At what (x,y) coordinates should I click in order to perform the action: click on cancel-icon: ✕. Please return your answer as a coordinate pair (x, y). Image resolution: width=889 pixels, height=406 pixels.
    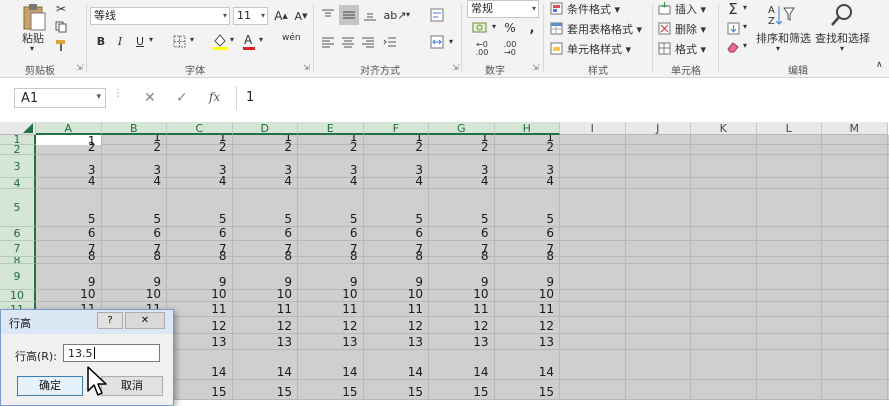
    Looking at the image, I should click on (150, 98).